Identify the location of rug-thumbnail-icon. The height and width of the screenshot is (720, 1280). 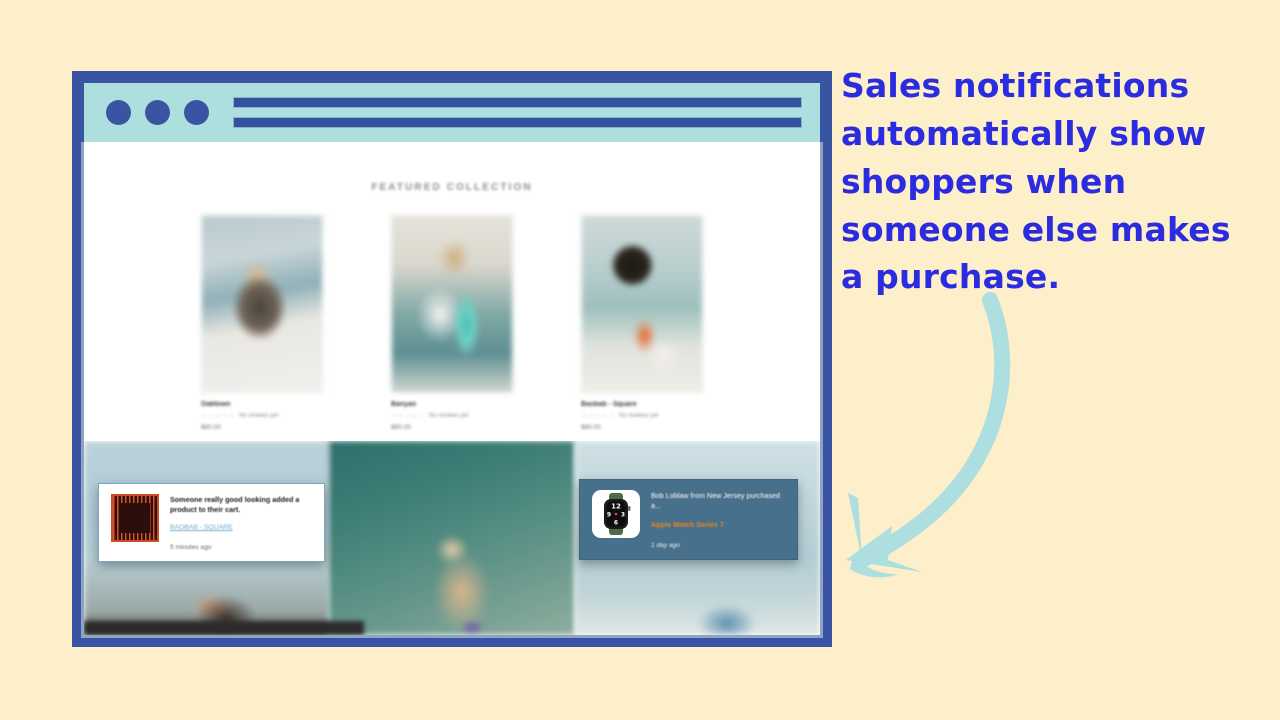
(135, 518).